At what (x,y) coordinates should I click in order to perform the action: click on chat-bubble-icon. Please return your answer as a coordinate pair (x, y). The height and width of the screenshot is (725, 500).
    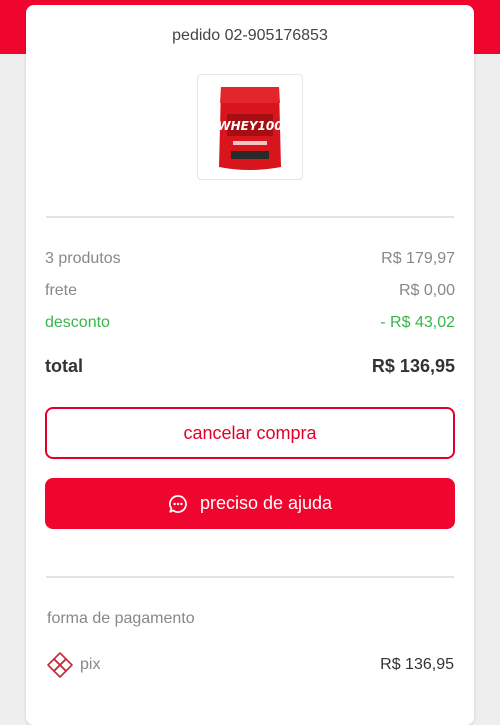
    Looking at the image, I should click on (178, 504).